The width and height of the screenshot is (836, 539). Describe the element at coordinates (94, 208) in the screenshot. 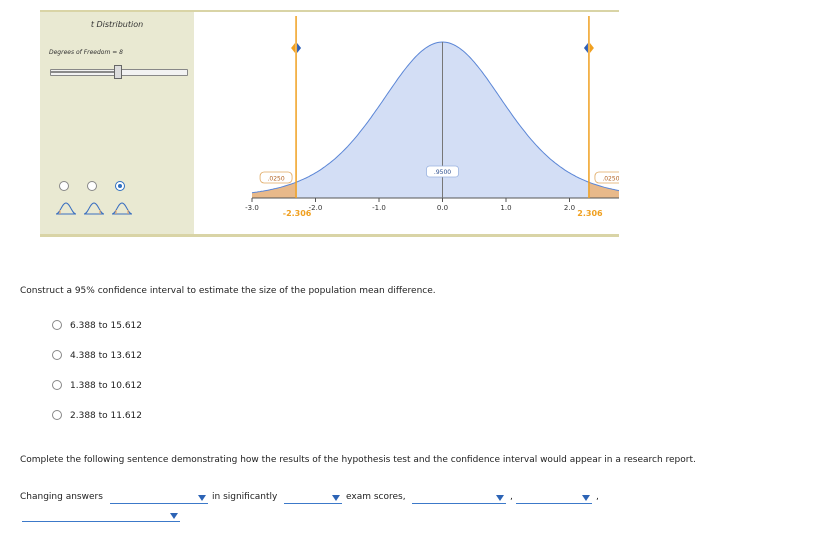

I see `right-tail-icon` at that location.